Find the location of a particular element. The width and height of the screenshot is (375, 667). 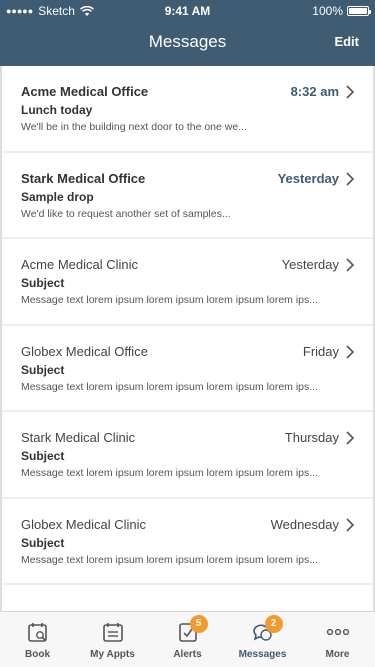

calendar-list-icon is located at coordinates (113, 632).